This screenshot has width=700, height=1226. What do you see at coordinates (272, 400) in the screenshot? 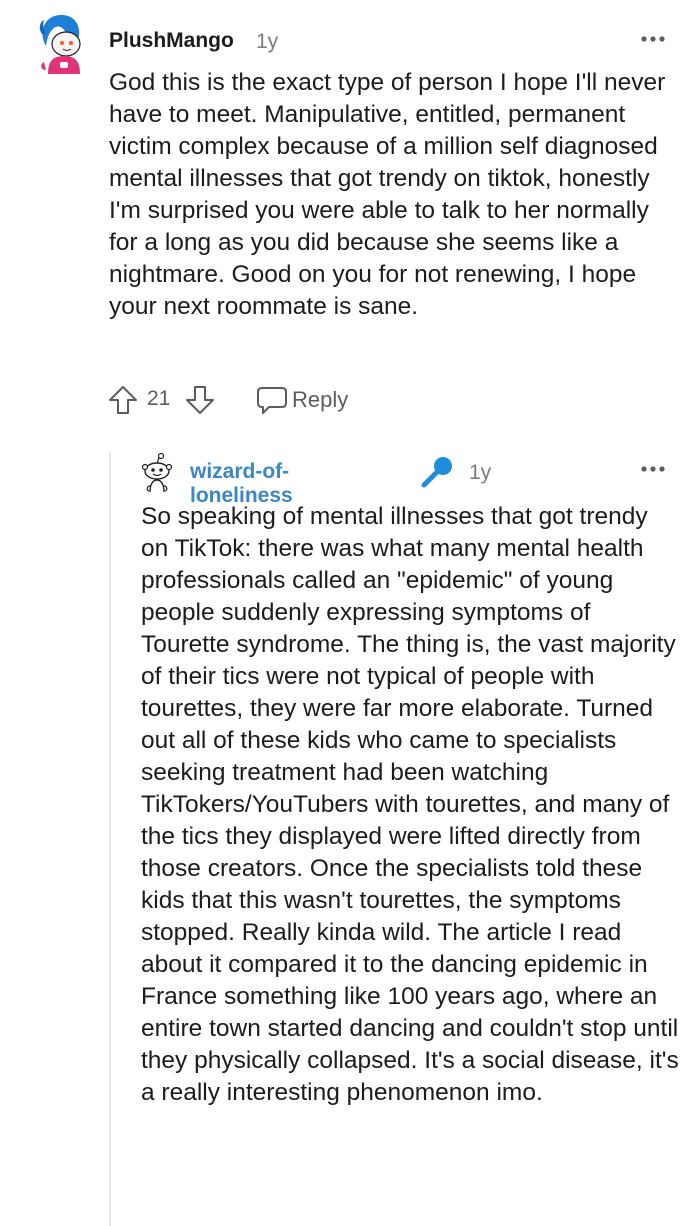
I see `speech-bubble-icon` at bounding box center [272, 400].